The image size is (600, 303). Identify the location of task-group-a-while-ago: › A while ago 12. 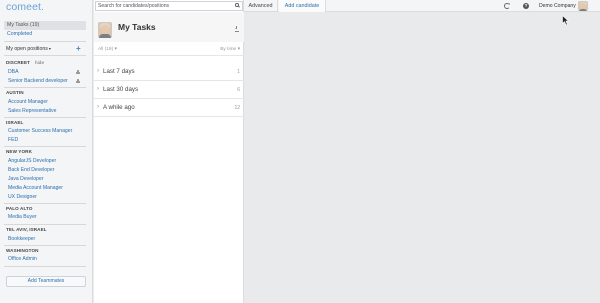
(169, 108).